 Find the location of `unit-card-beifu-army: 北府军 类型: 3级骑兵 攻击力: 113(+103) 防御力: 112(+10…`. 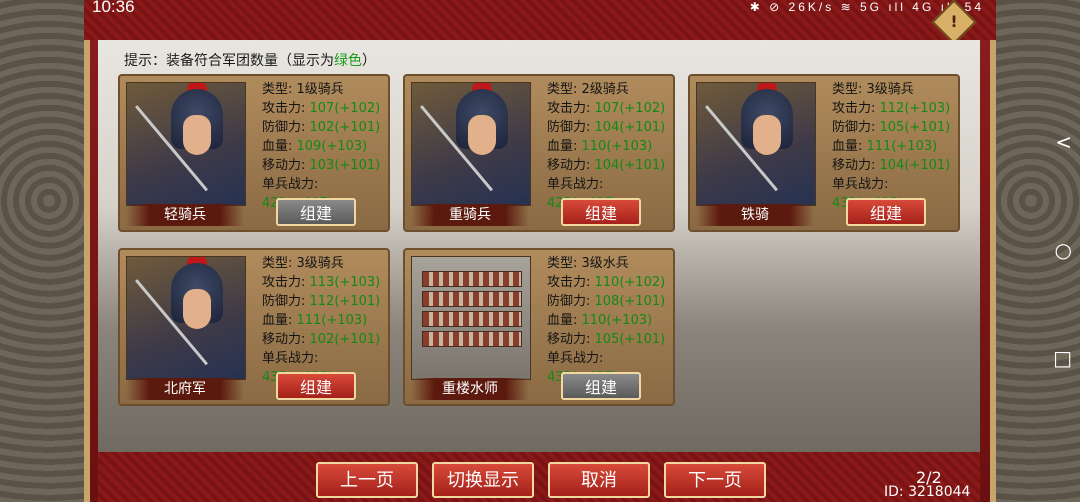

unit-card-beifu-army: 北府军 类型: 3级骑兵 攻击力: 113(+103) 防御力: 112(+10… is located at coordinates (254, 327).